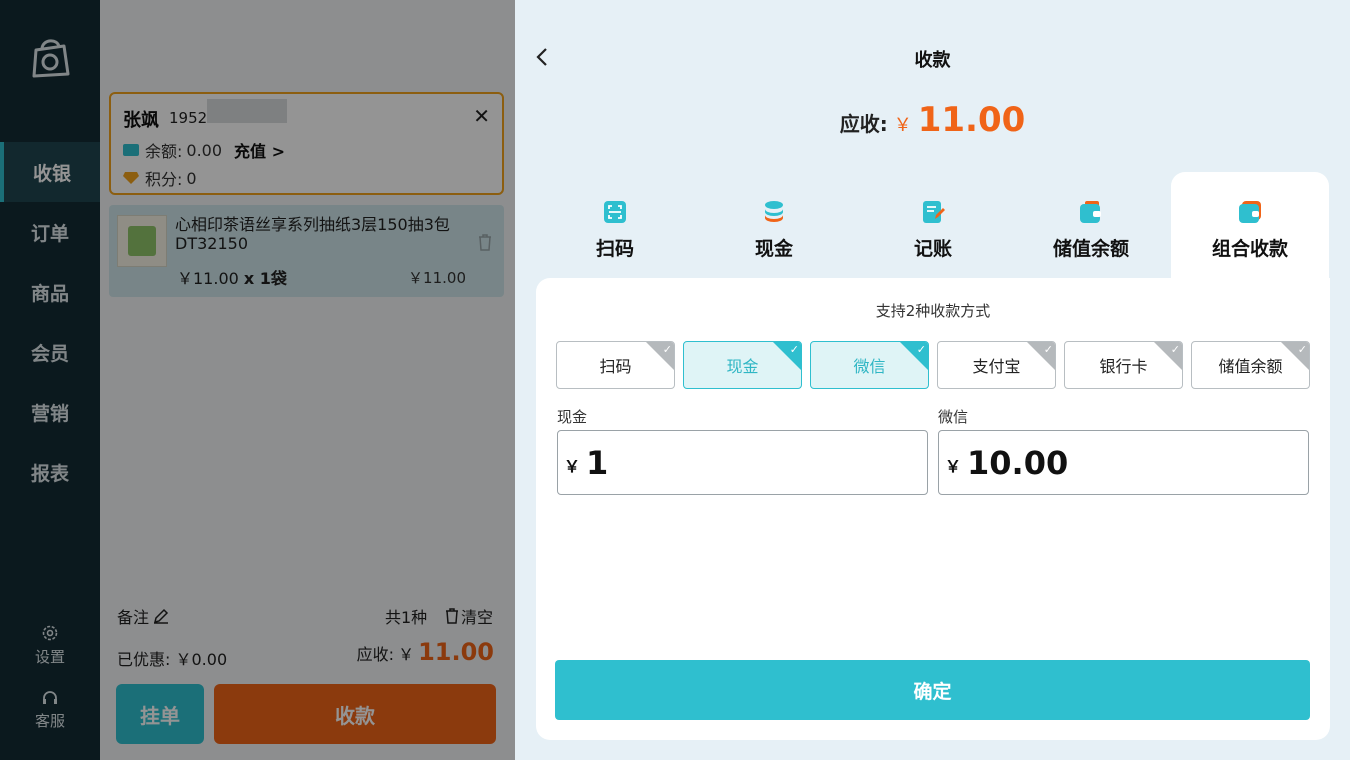 The image size is (1350, 760). What do you see at coordinates (1090, 212) in the screenshot?
I see `wallet-icon` at bounding box center [1090, 212].